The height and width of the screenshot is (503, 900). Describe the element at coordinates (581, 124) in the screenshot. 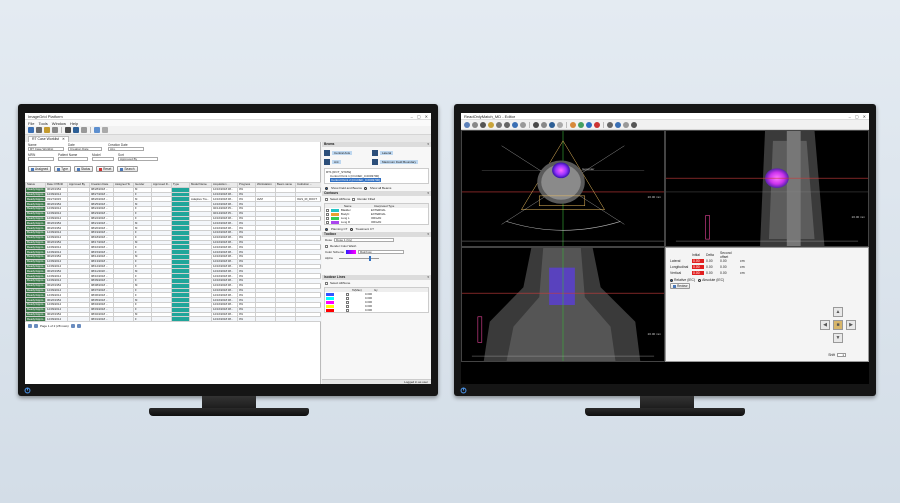

I see `contour-icon` at that location.